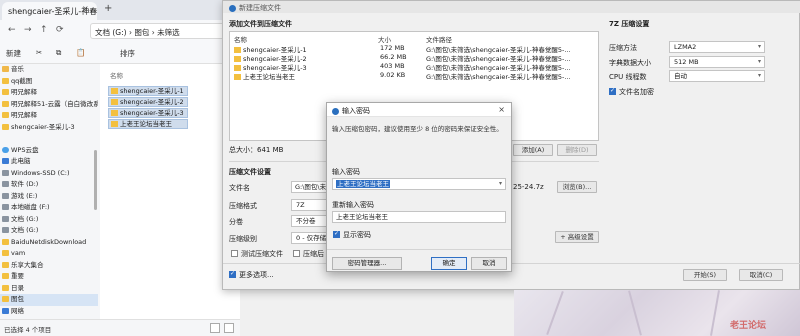 The width and height of the screenshot is (800, 336). What do you see at coordinates (232, 274) in the screenshot?
I see `more-options-checkbox` at bounding box center [232, 274].